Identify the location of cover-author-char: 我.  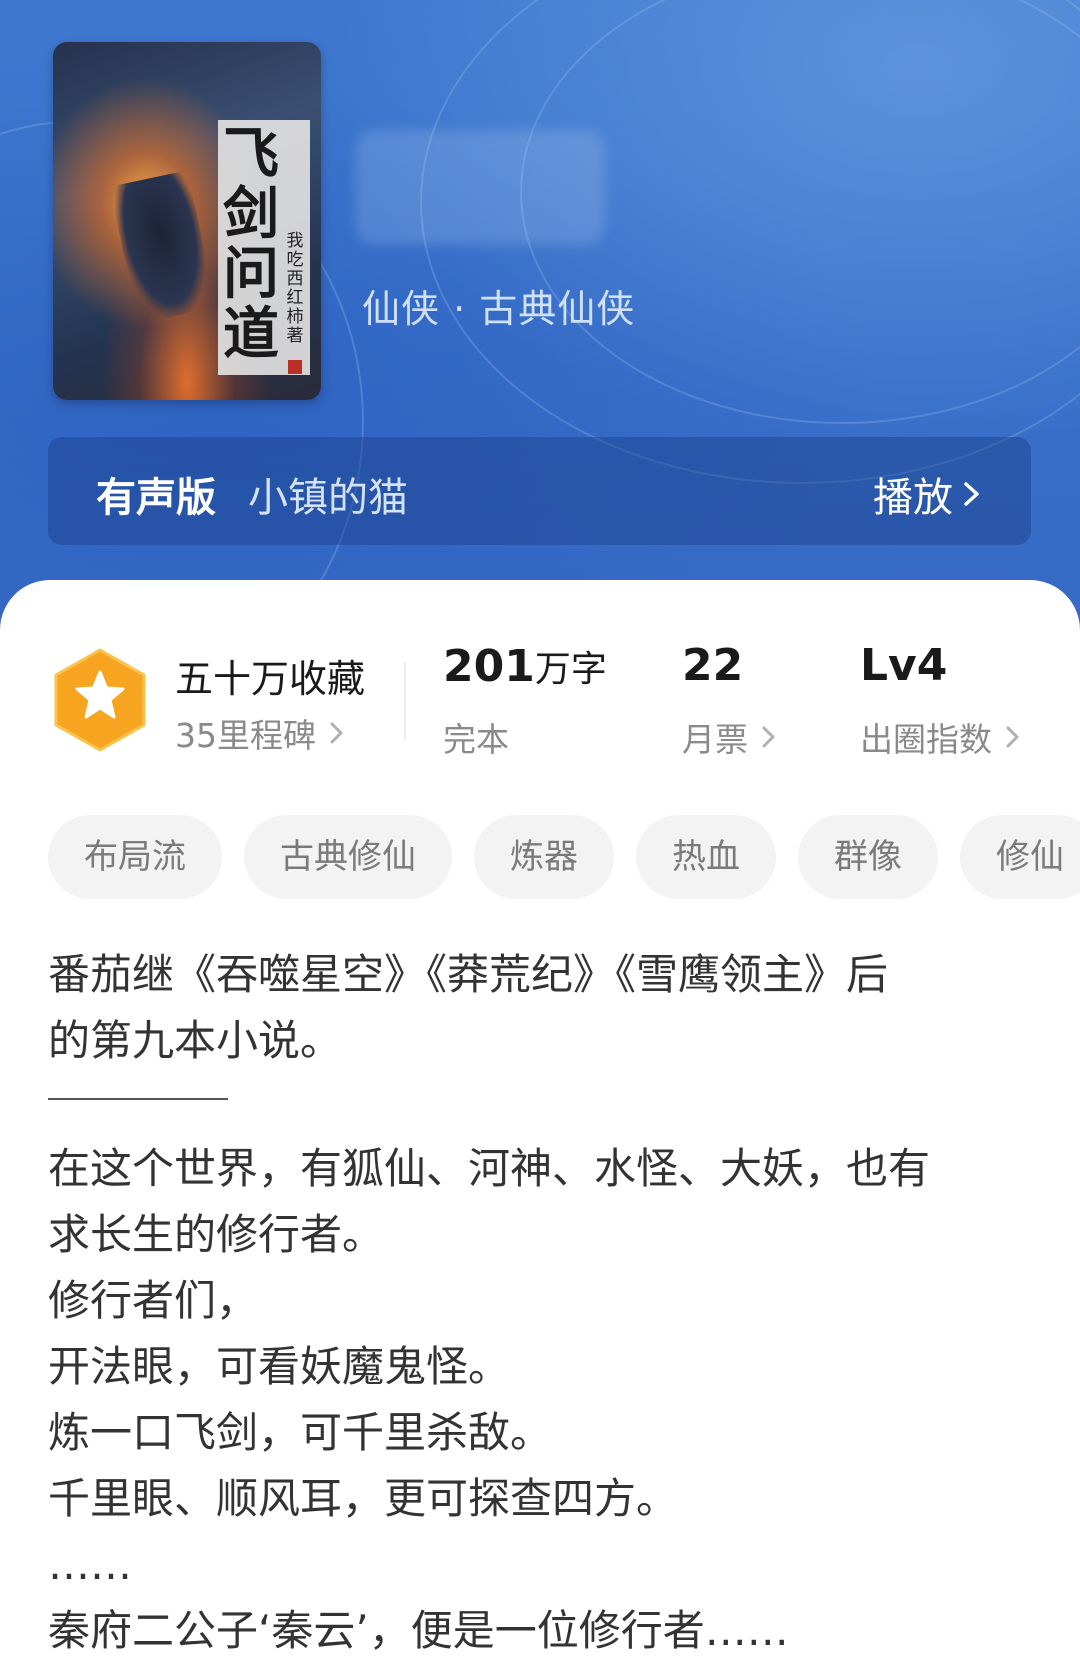
(295, 241).